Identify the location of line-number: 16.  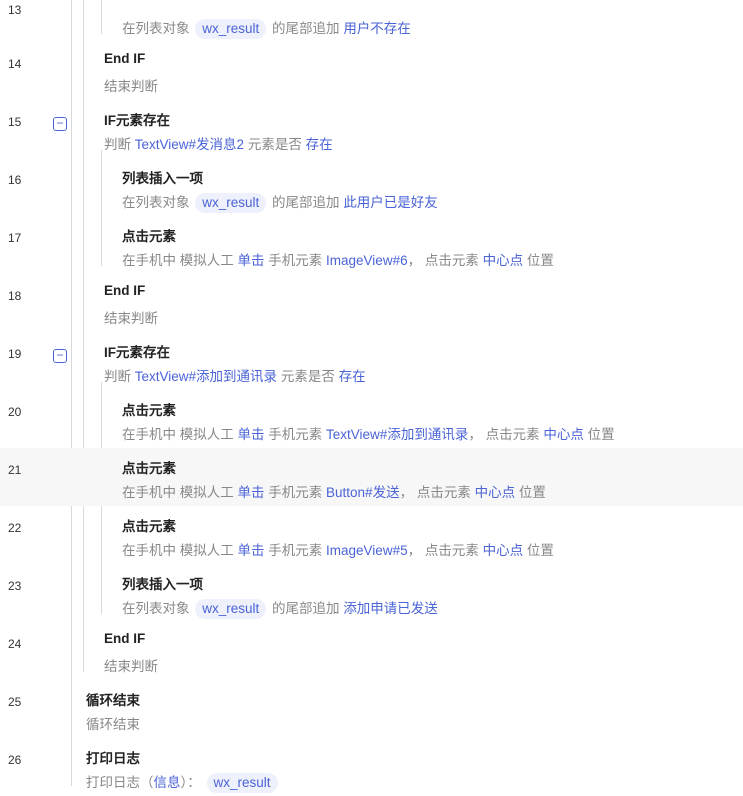
(15, 180).